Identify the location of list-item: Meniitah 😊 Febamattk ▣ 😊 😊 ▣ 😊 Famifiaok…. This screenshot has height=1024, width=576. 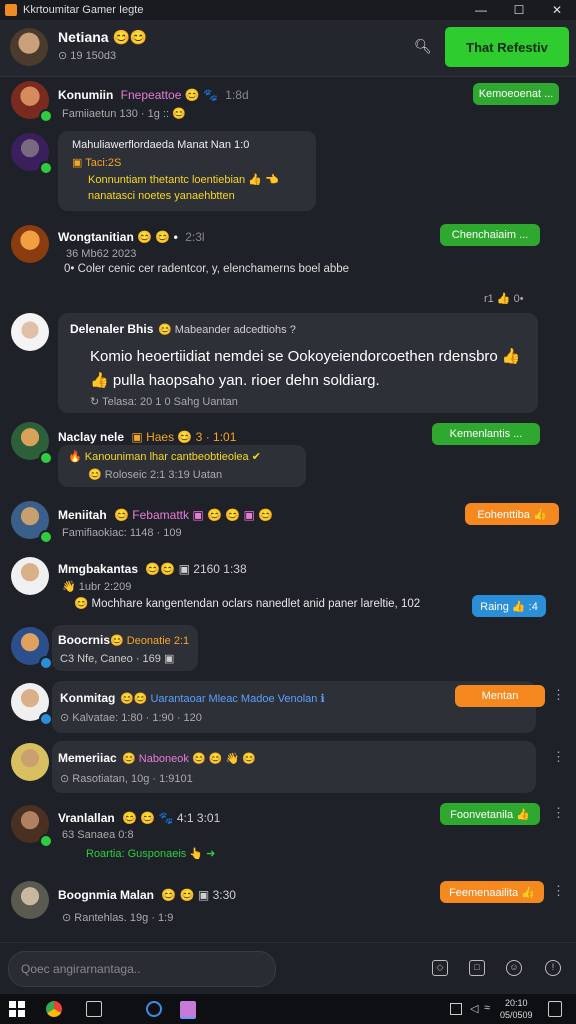
(288, 522).